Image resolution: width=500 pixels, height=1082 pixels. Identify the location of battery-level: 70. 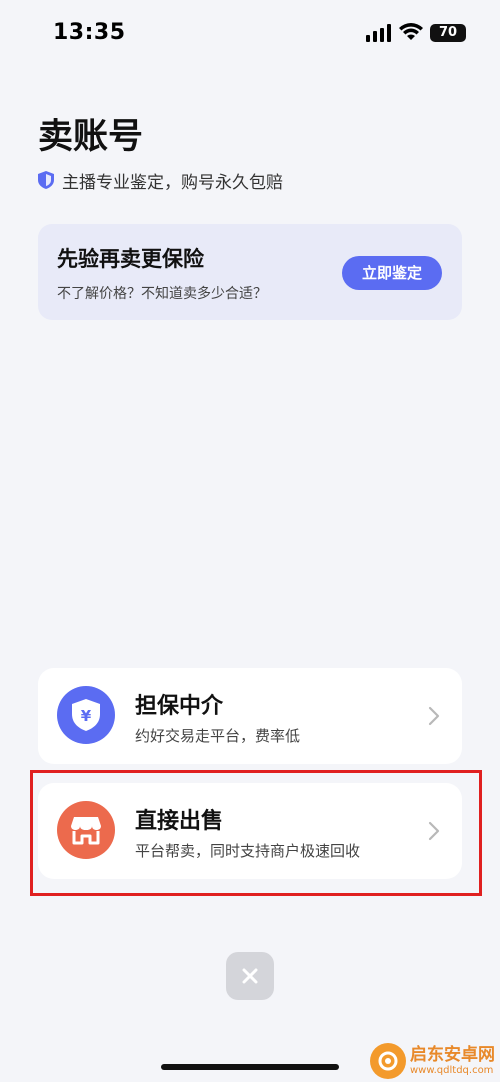
(448, 32).